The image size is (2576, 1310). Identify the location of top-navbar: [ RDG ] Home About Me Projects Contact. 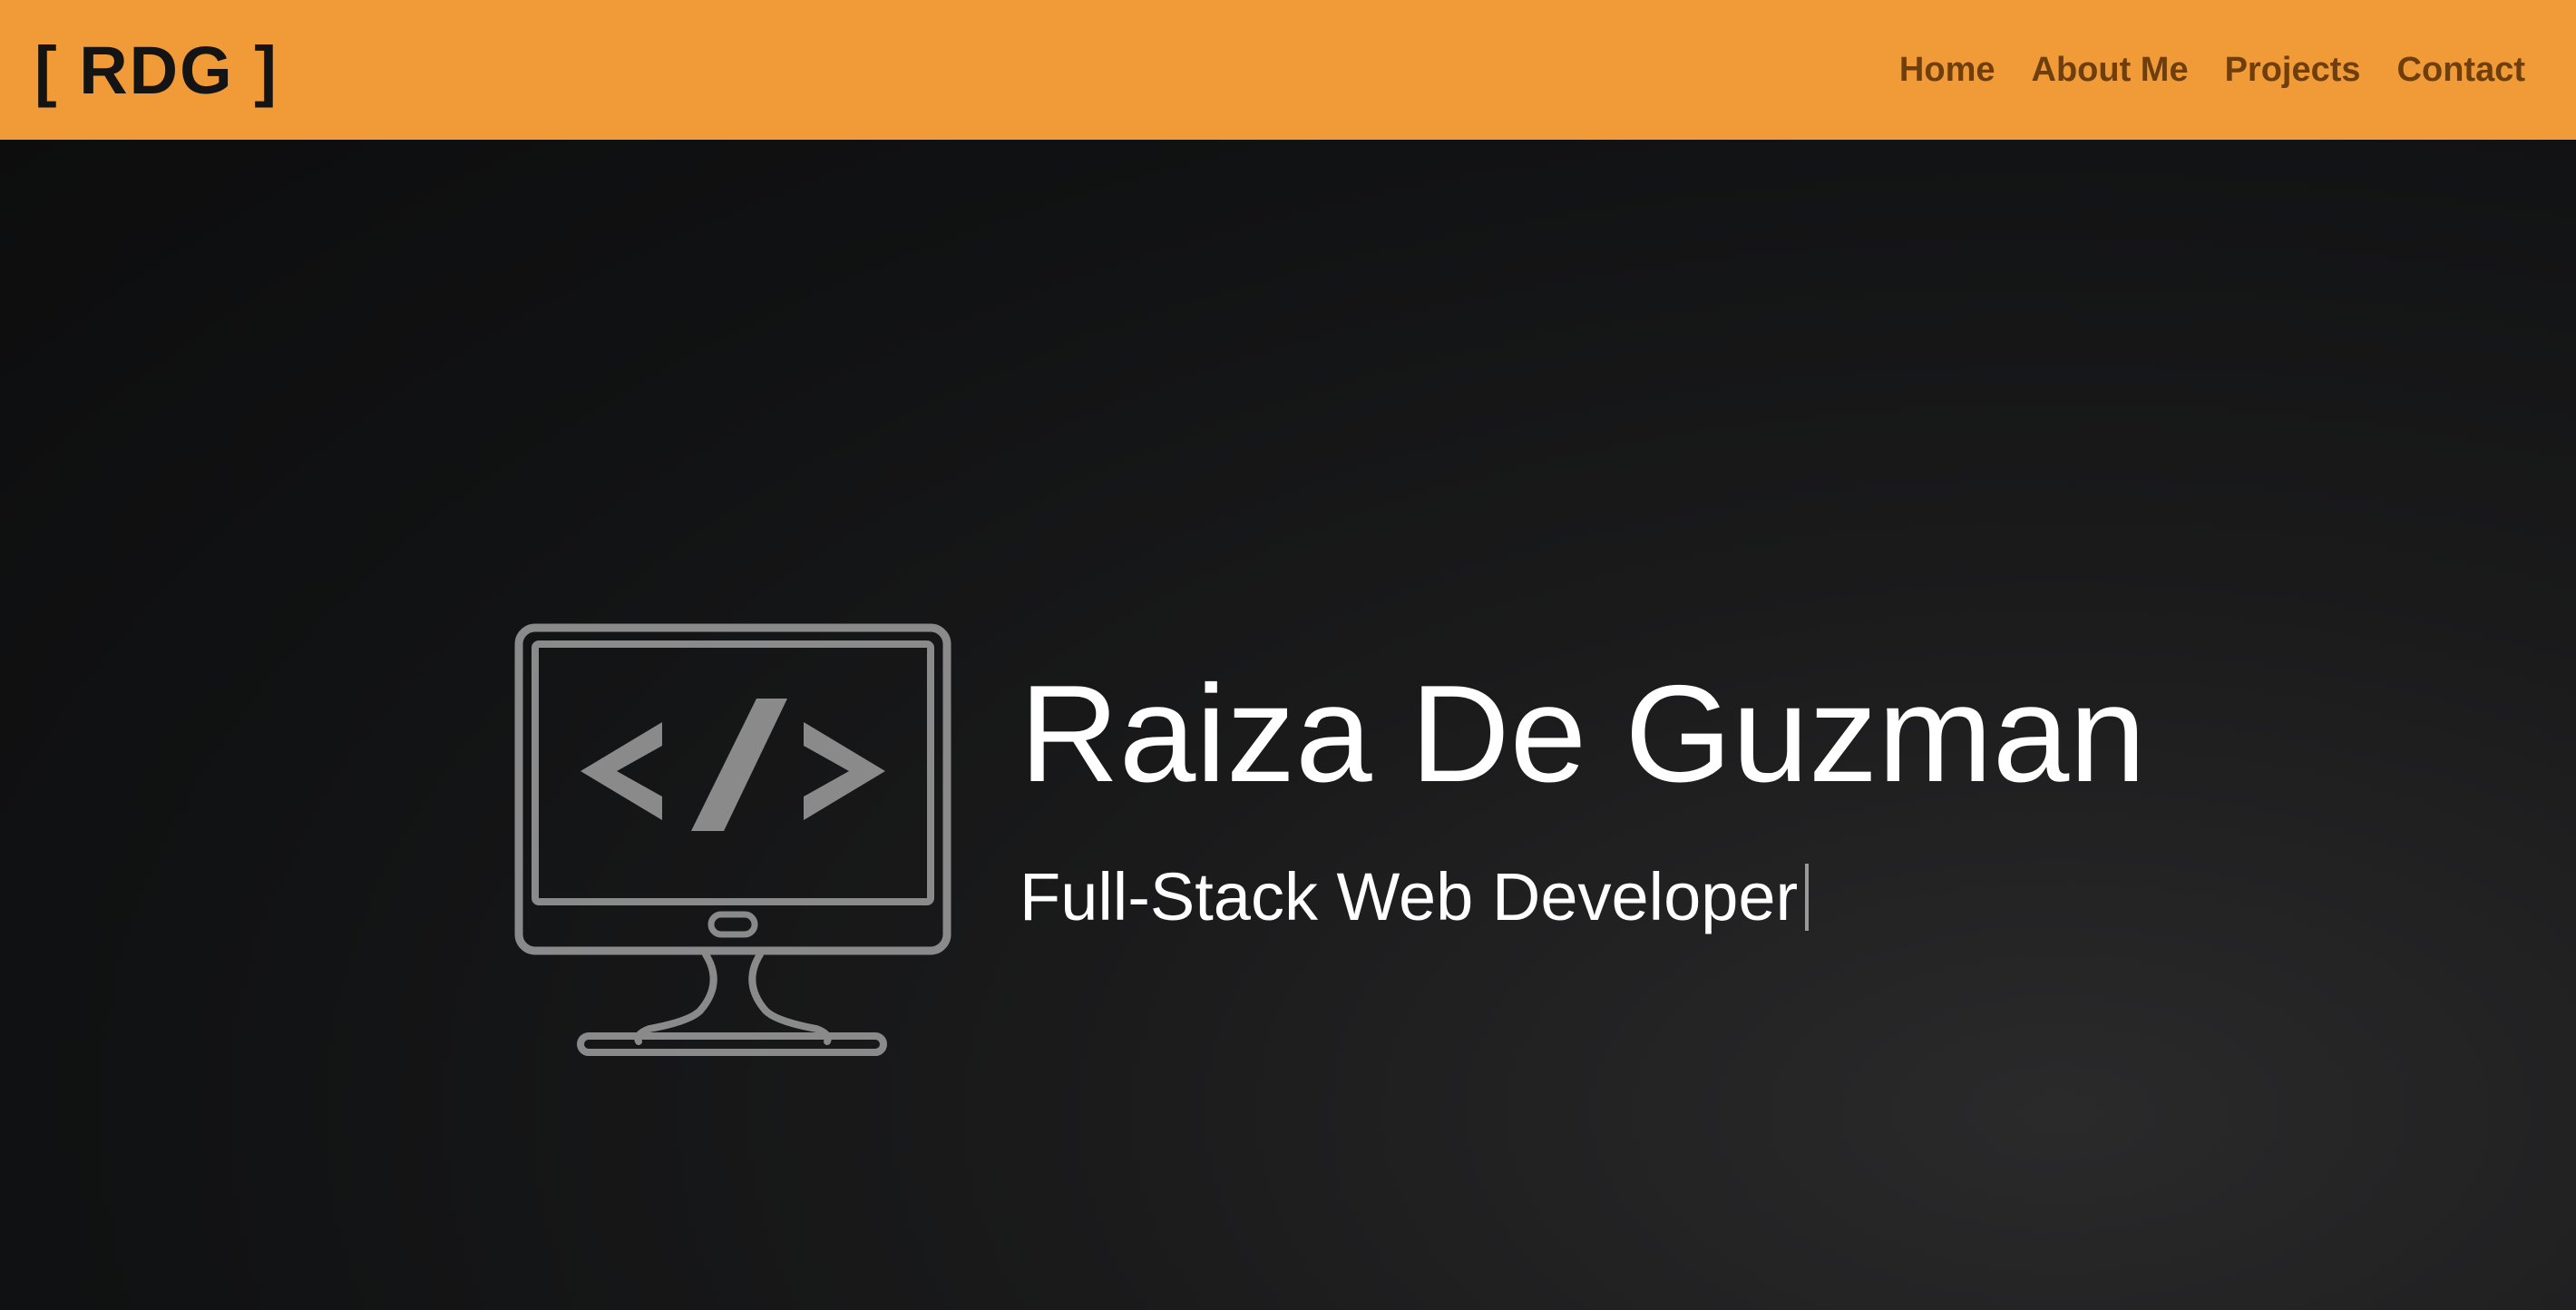
(1288, 70).